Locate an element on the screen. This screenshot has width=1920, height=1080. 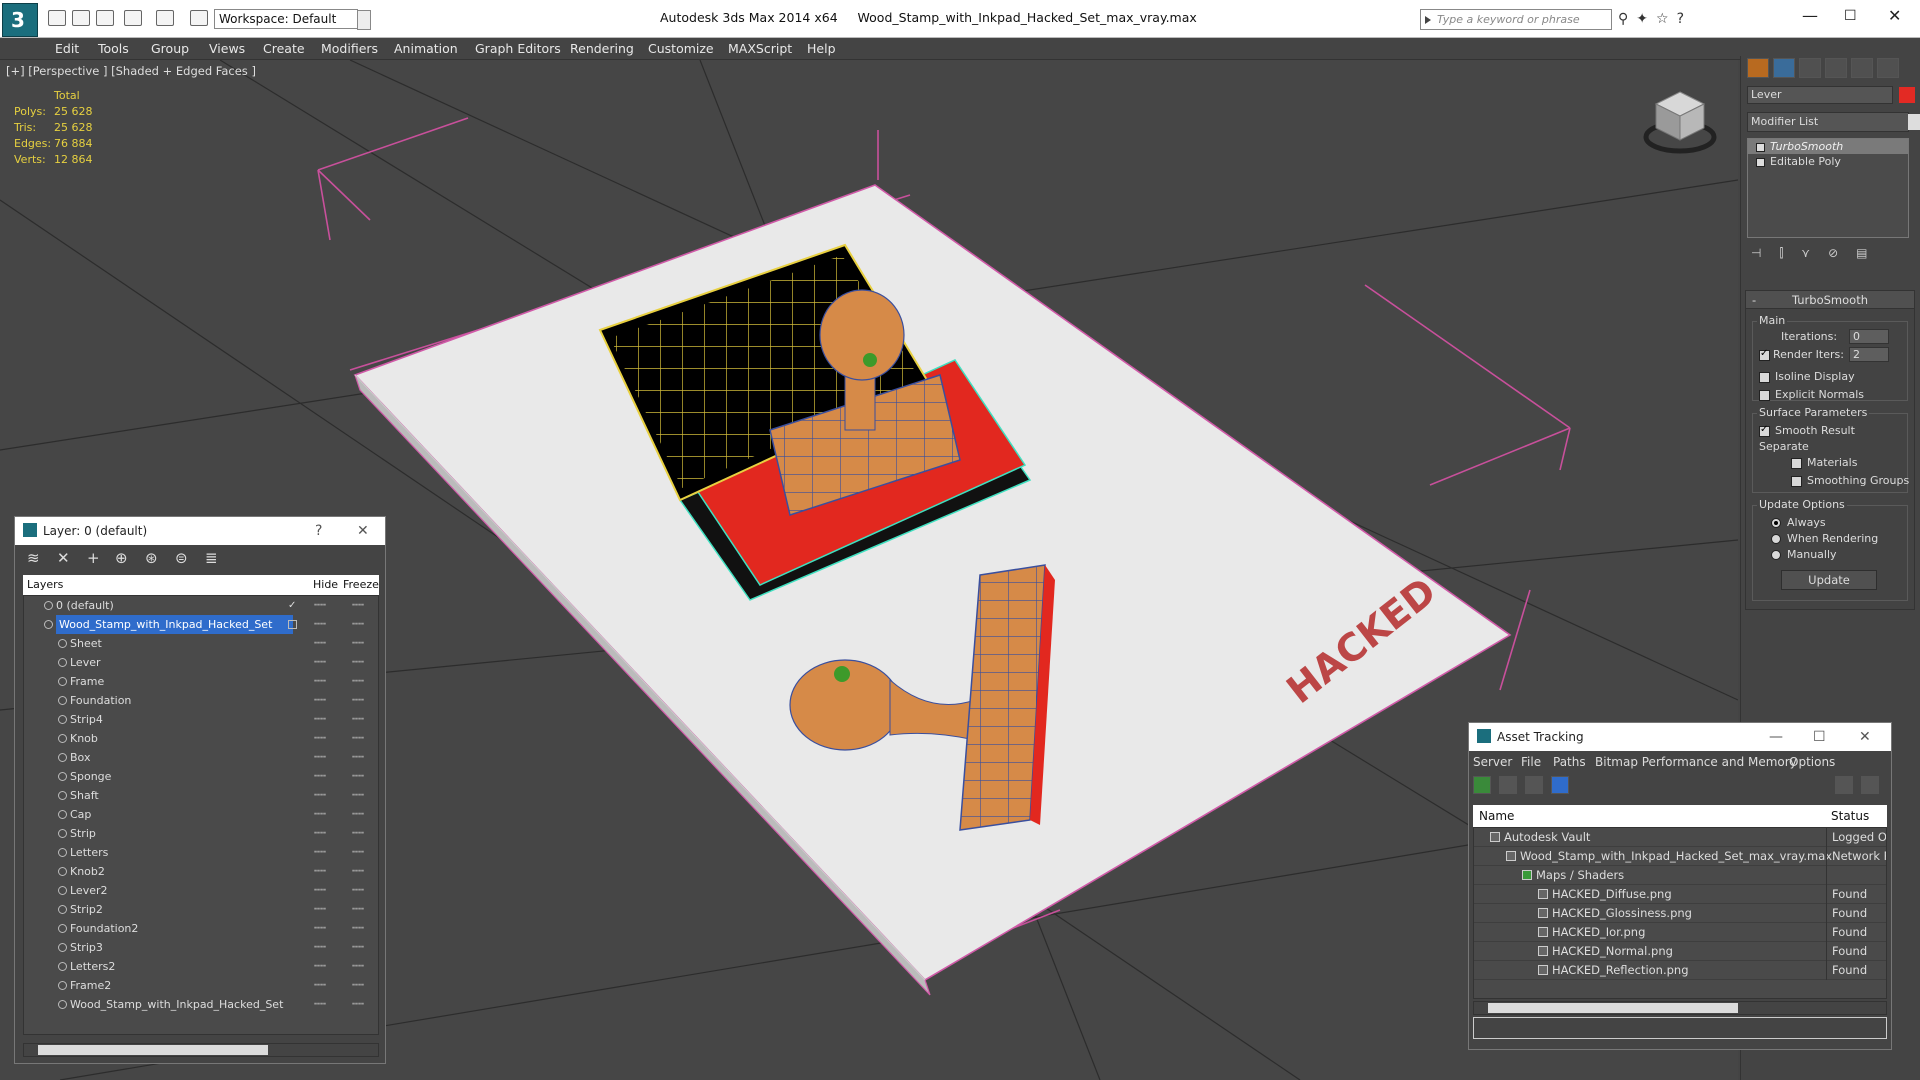
highlight-selected-icon: ⊜ is located at coordinates (181, 558).